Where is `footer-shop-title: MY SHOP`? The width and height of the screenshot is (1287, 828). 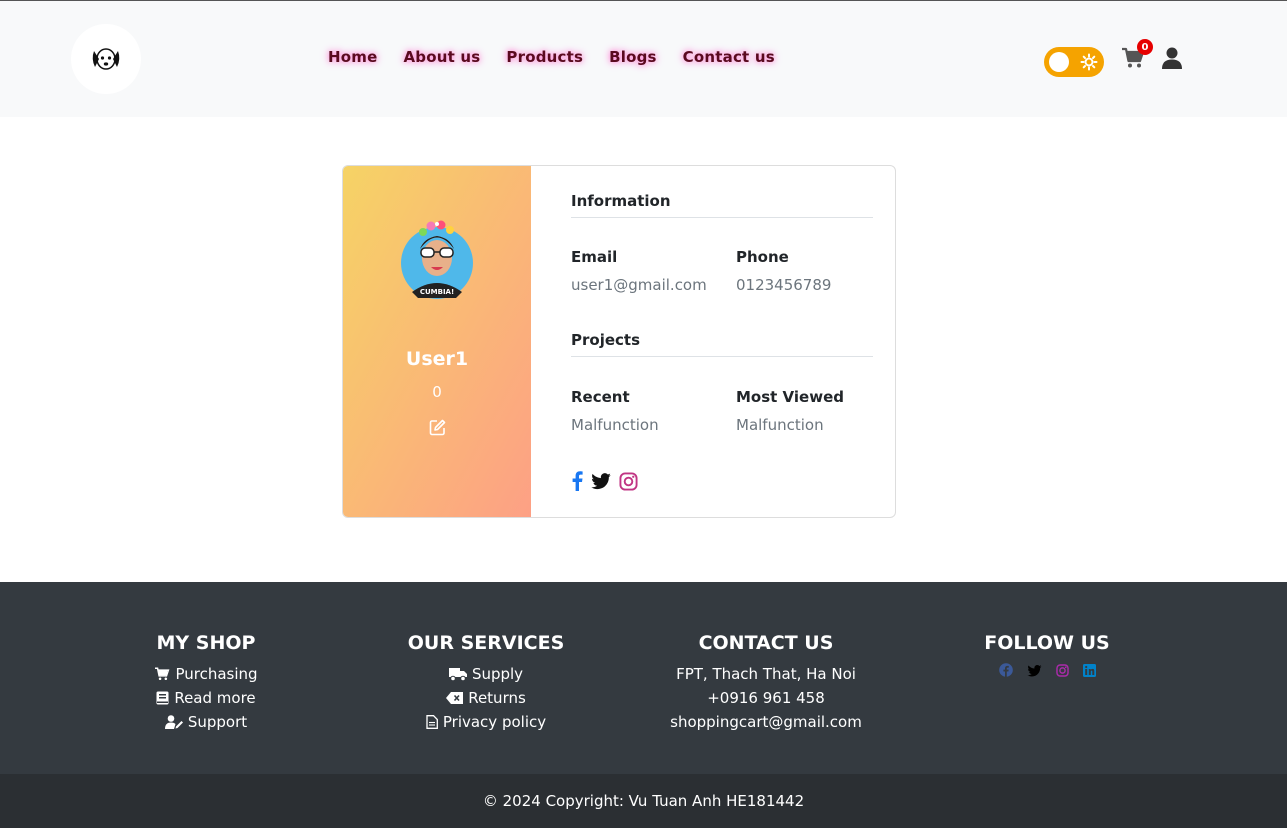 footer-shop-title: MY SHOP is located at coordinates (206, 643).